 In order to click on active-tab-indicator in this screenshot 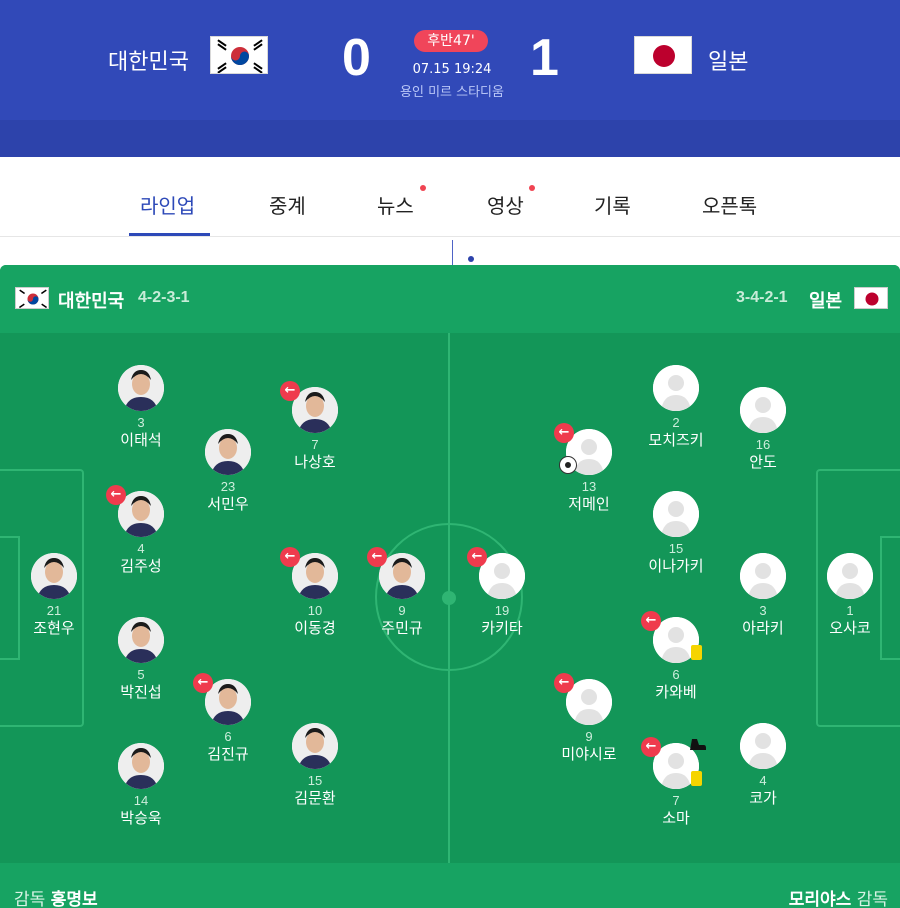, I will do `click(169, 234)`.